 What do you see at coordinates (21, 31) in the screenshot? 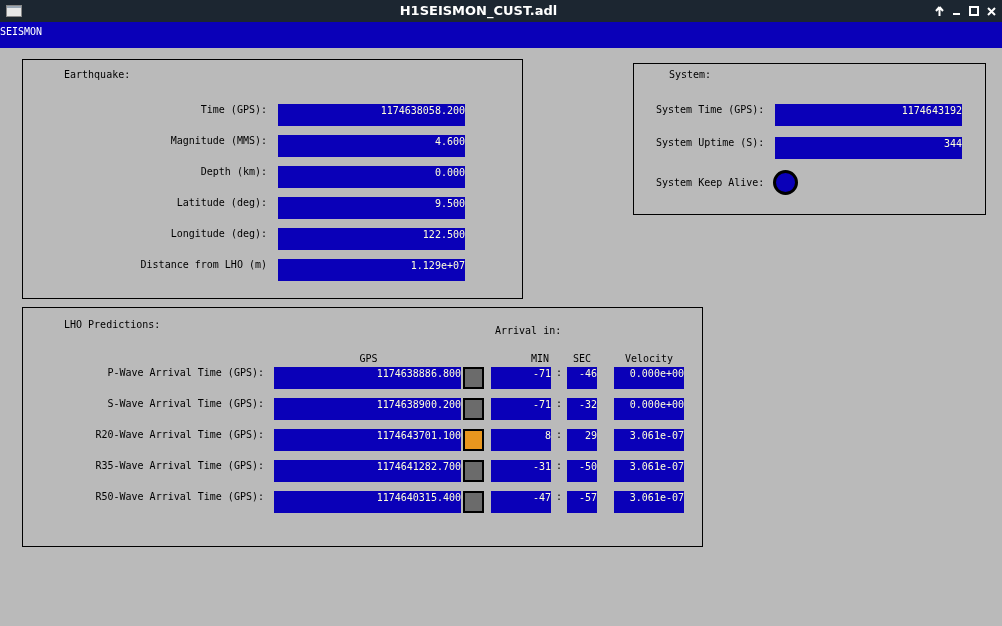
I see `menu-label: SEISMON` at bounding box center [21, 31].